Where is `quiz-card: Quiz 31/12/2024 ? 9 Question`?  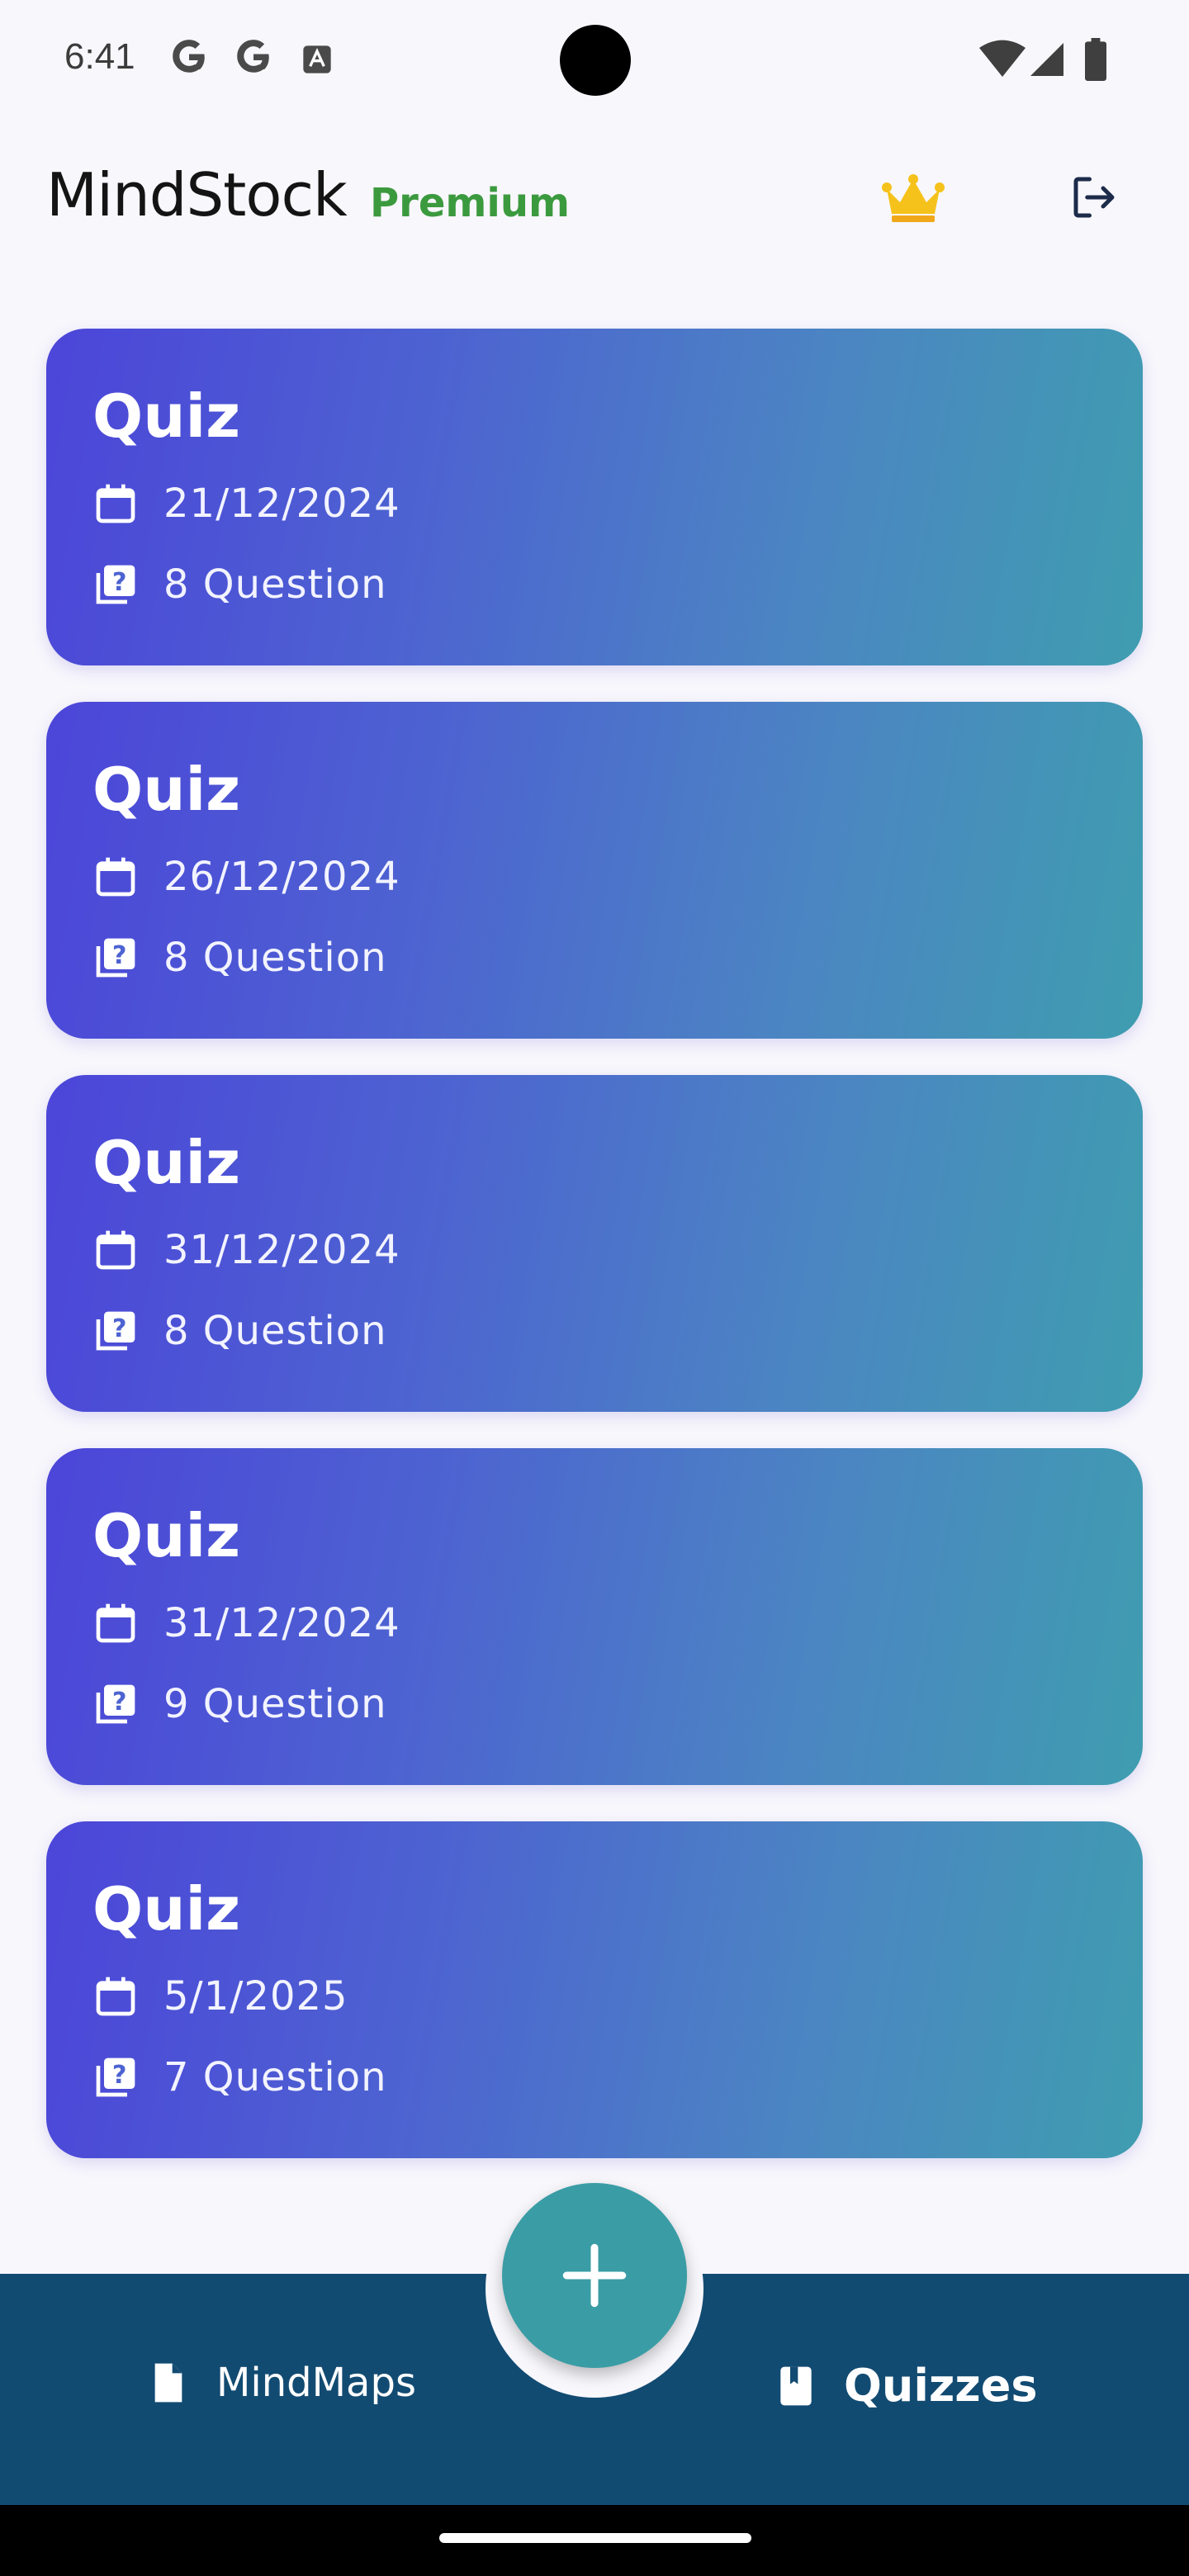
quiz-card: Quiz 31/12/2024 ? 9 Question is located at coordinates (594, 1616).